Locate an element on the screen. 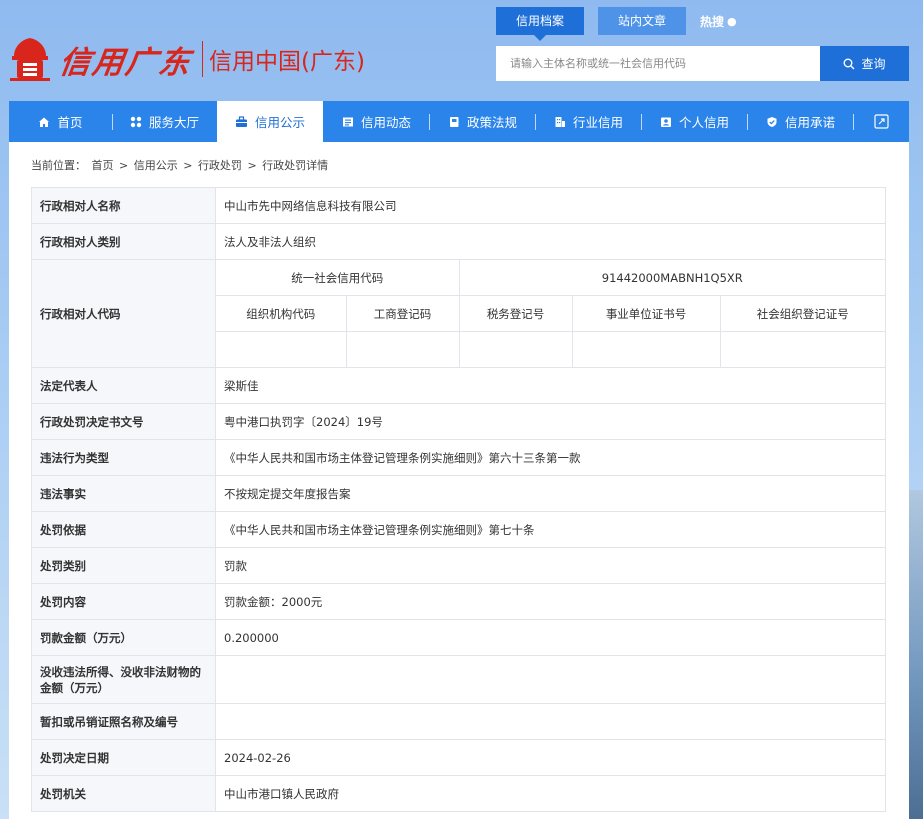 The width and height of the screenshot is (923, 819). search-type-tabs: 信用档案 站内文章 热搜 ● is located at coordinates (616, 24).